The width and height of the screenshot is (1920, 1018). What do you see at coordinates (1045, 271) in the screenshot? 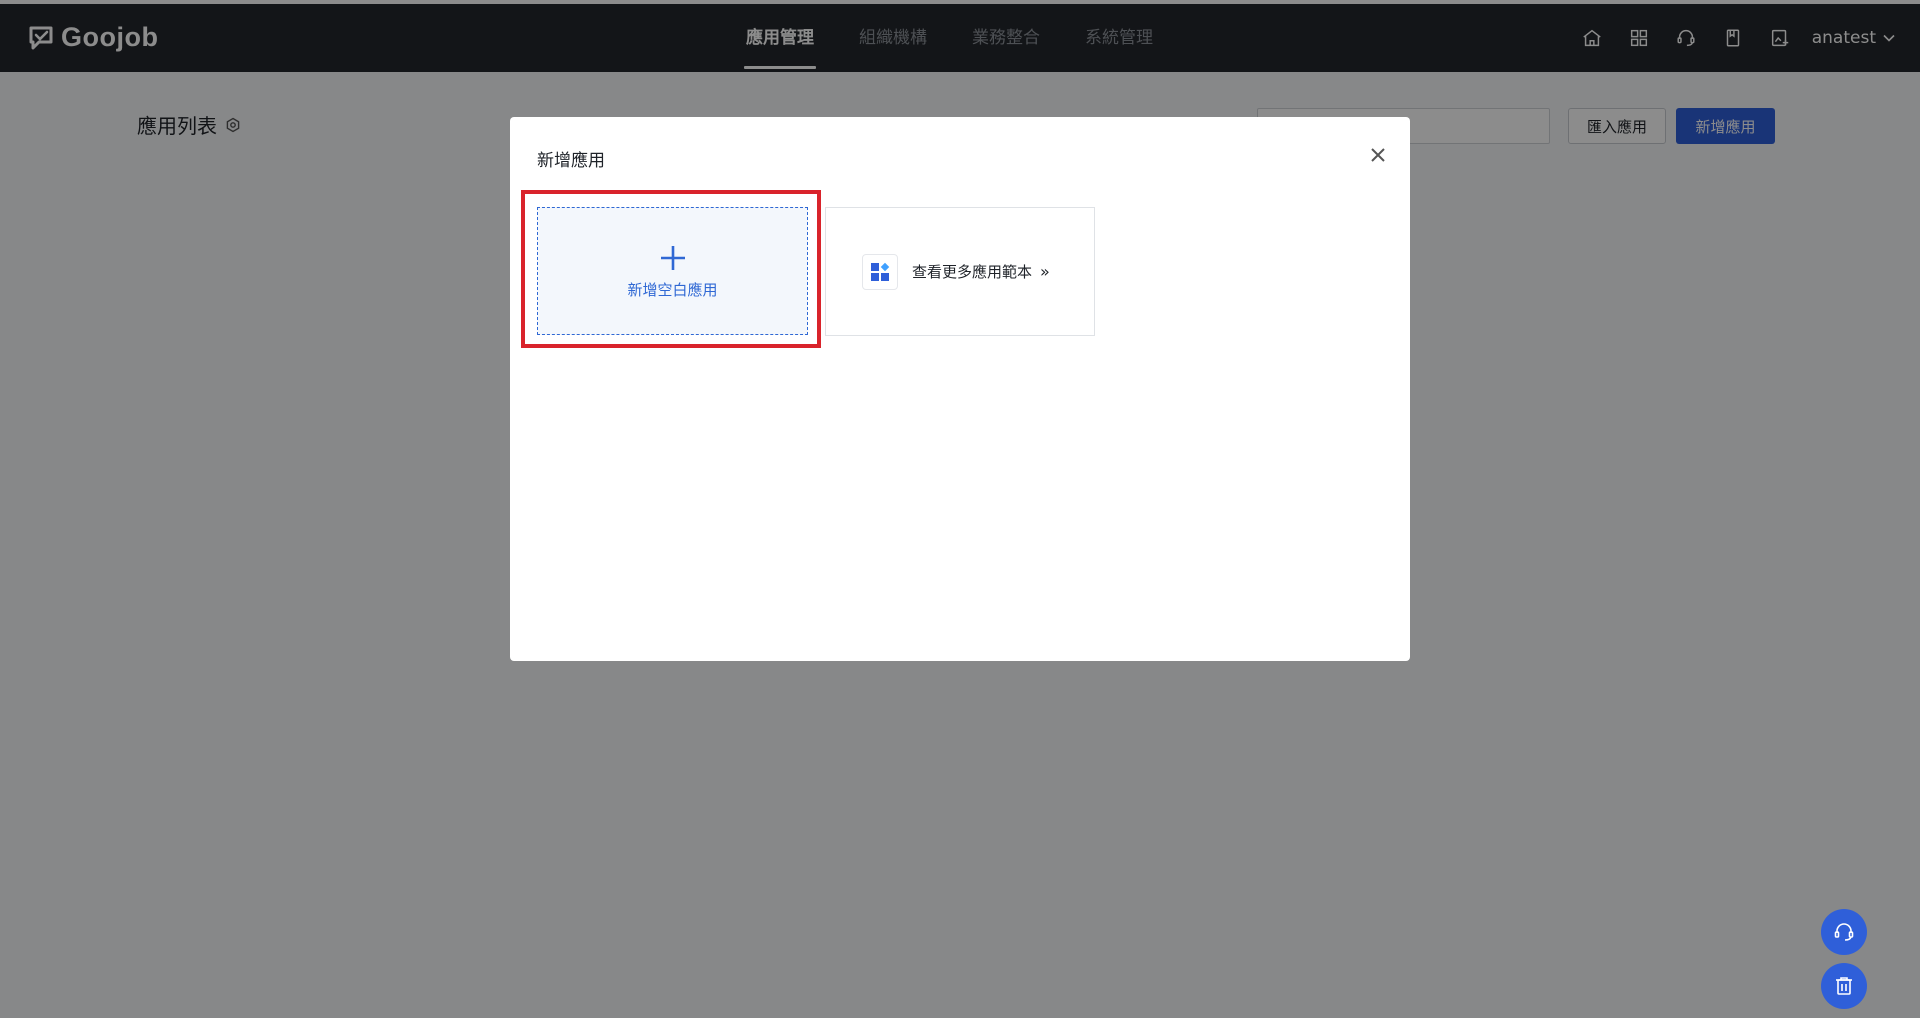
I see `double-chevron-right-icon: »` at bounding box center [1045, 271].